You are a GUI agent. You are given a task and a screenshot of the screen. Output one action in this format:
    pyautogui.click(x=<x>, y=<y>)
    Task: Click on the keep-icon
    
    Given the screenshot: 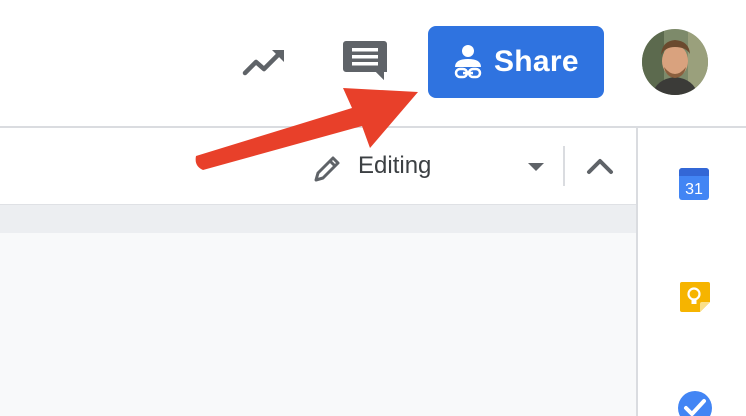 What is the action you would take?
    pyautogui.click(x=695, y=297)
    